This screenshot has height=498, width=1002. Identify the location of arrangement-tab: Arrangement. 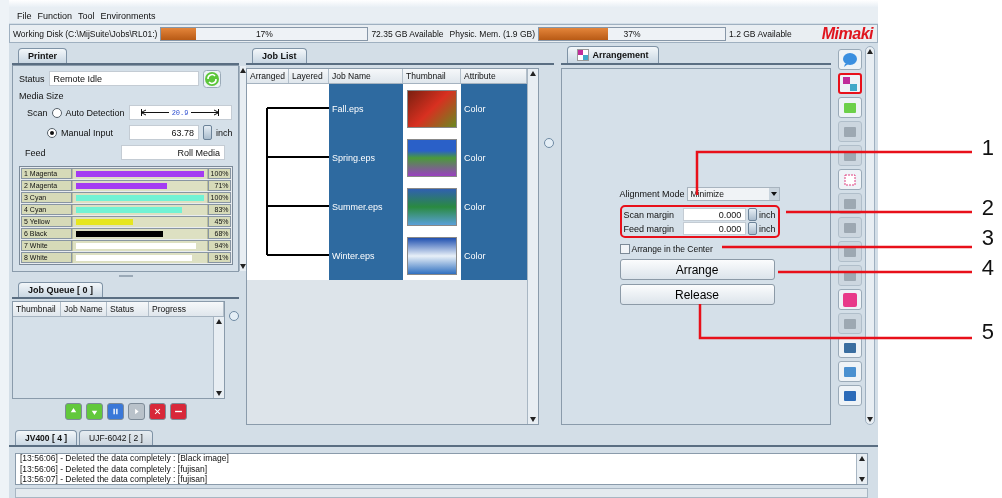
(612, 54).